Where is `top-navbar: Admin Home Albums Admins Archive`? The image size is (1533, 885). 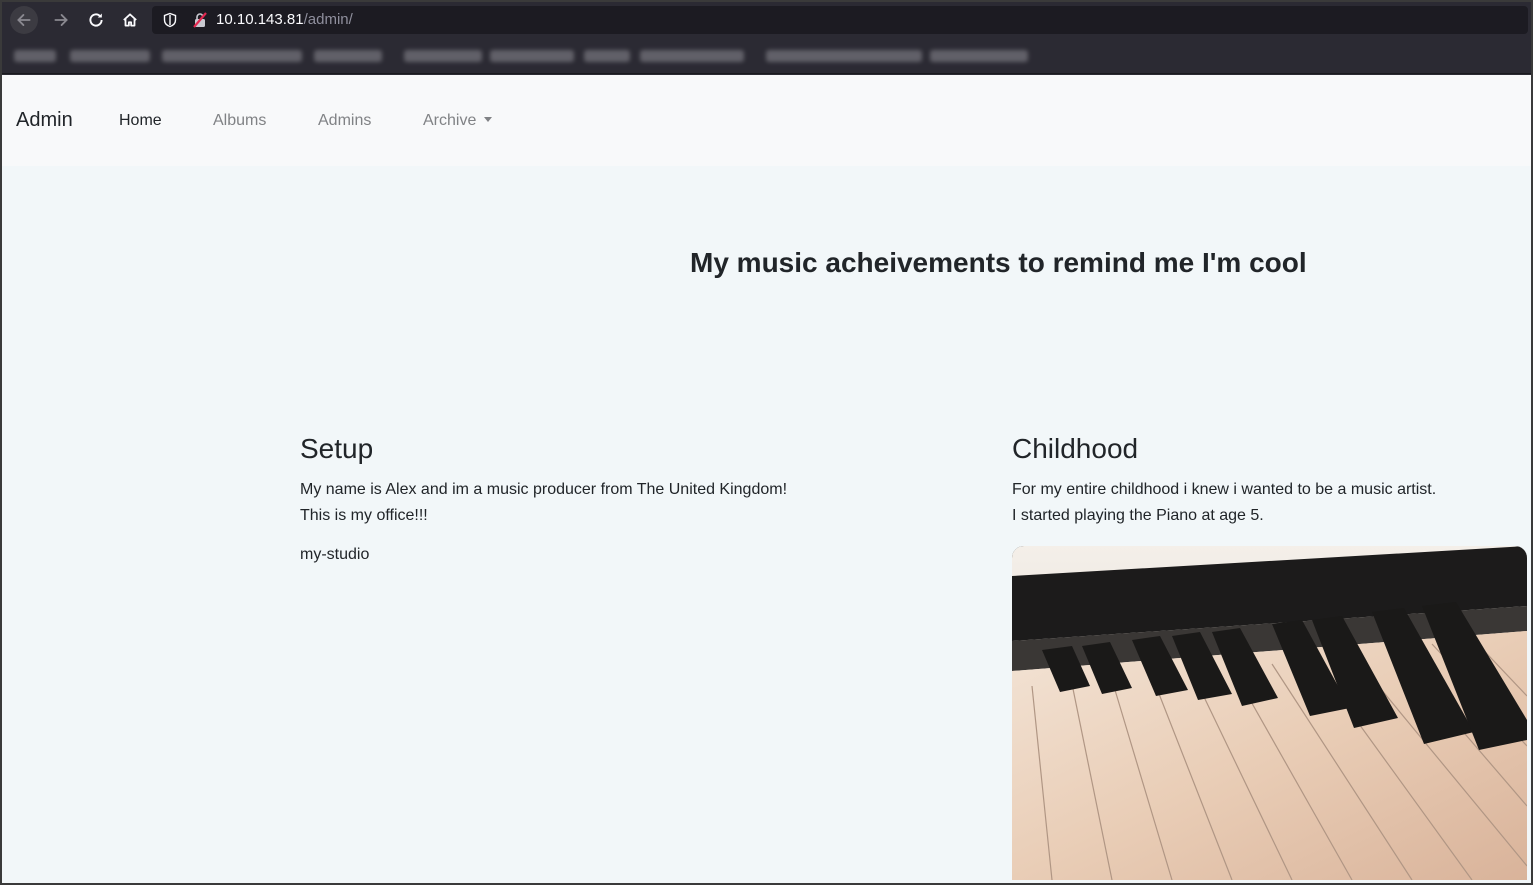
top-navbar: Admin Home Albums Admins Archive is located at coordinates (766, 120).